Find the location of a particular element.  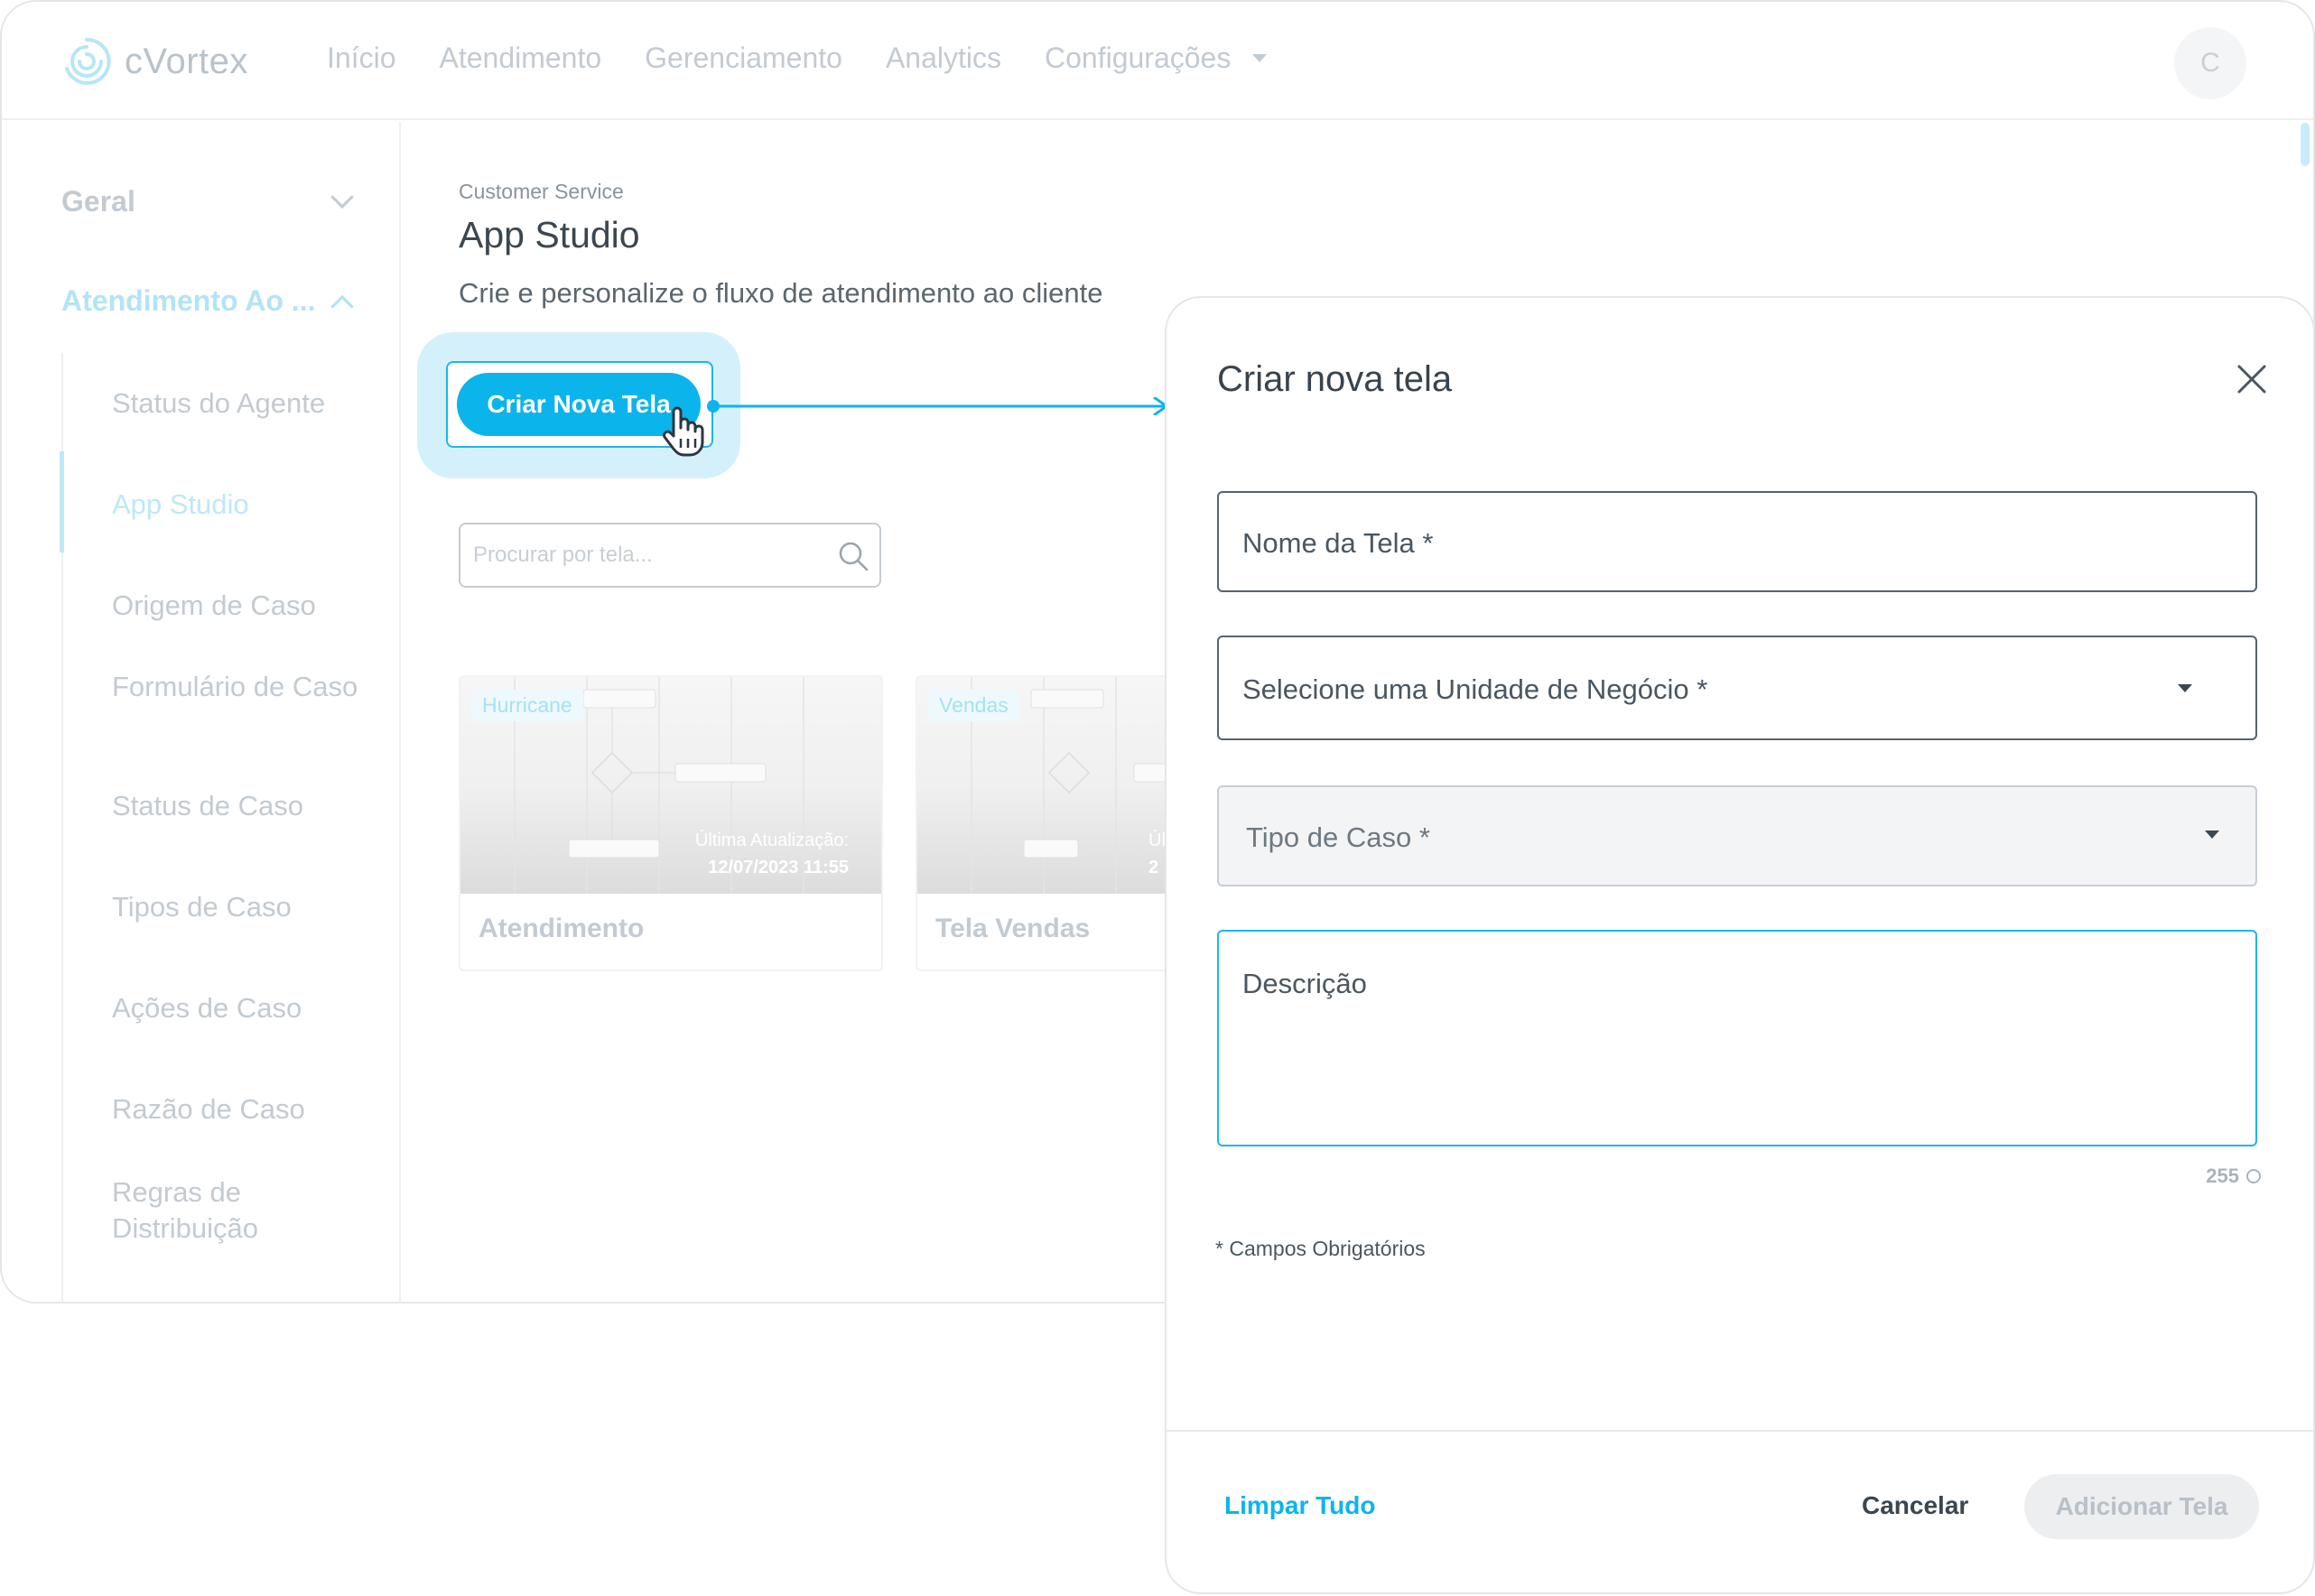

sidebar-item-regras-distribuicao: Regras de Distribuição is located at coordinates (238, 1210).